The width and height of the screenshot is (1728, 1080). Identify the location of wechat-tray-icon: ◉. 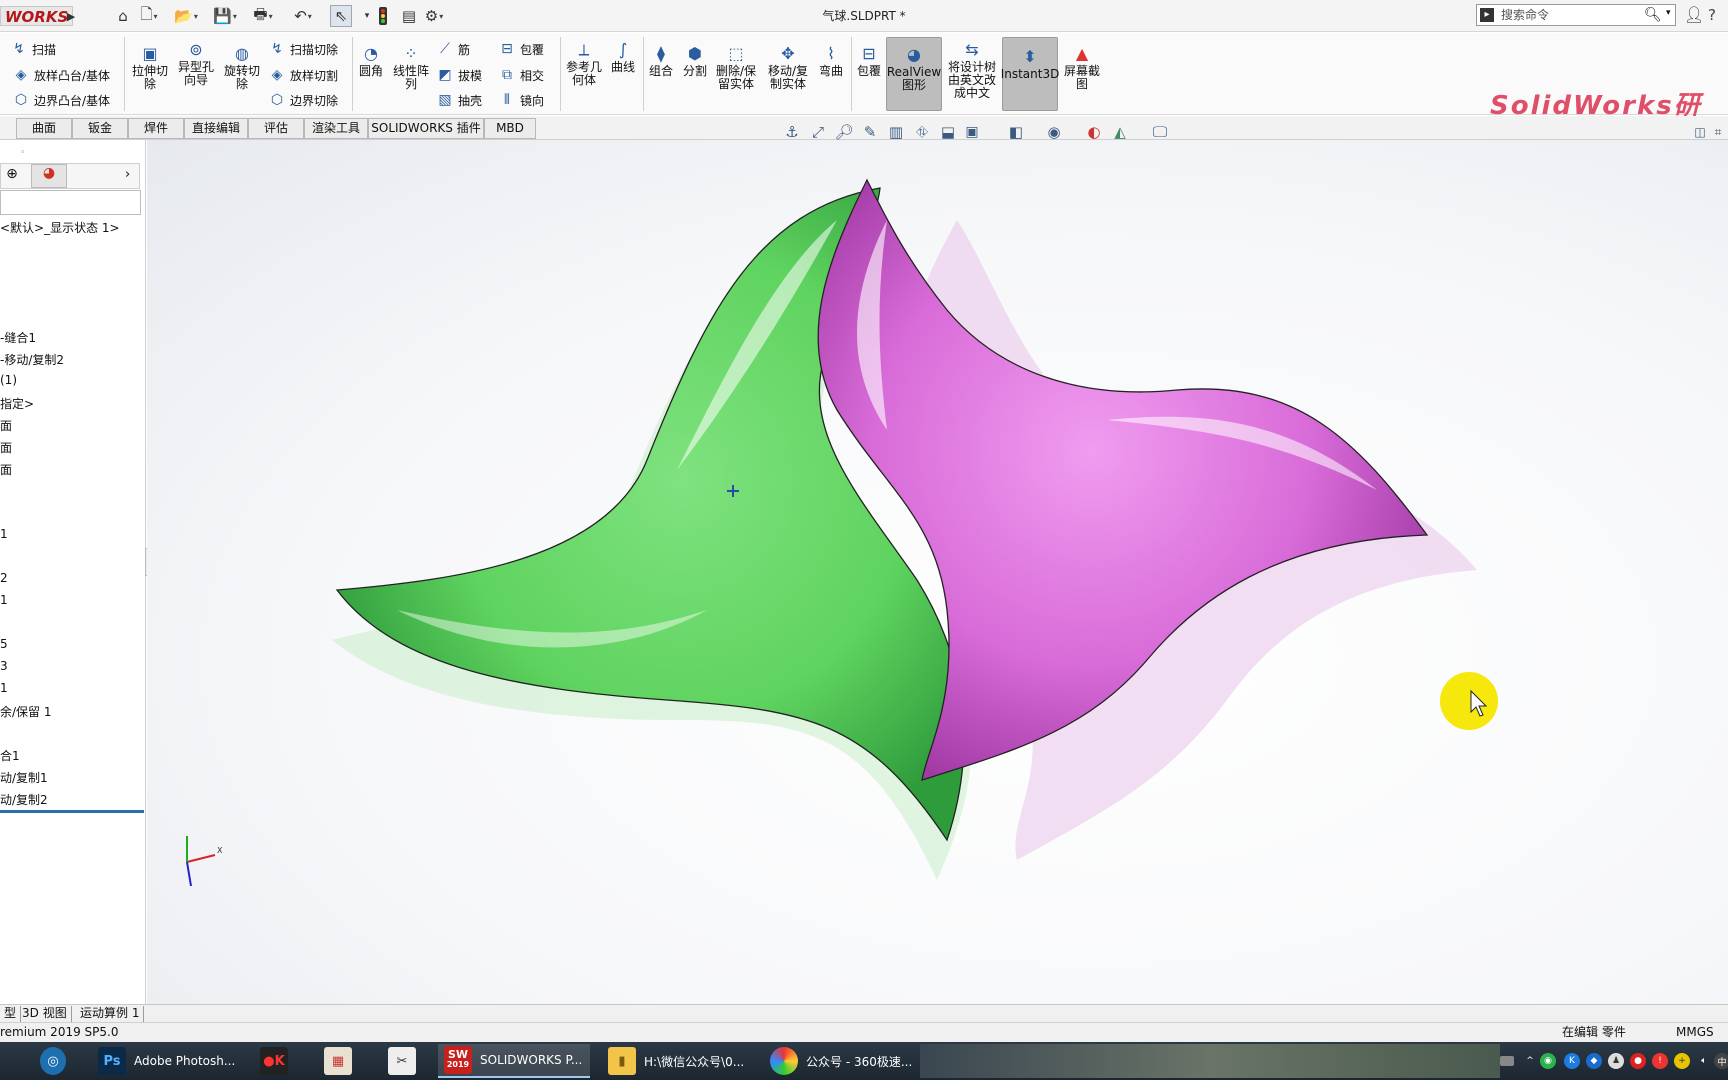
(1548, 1061).